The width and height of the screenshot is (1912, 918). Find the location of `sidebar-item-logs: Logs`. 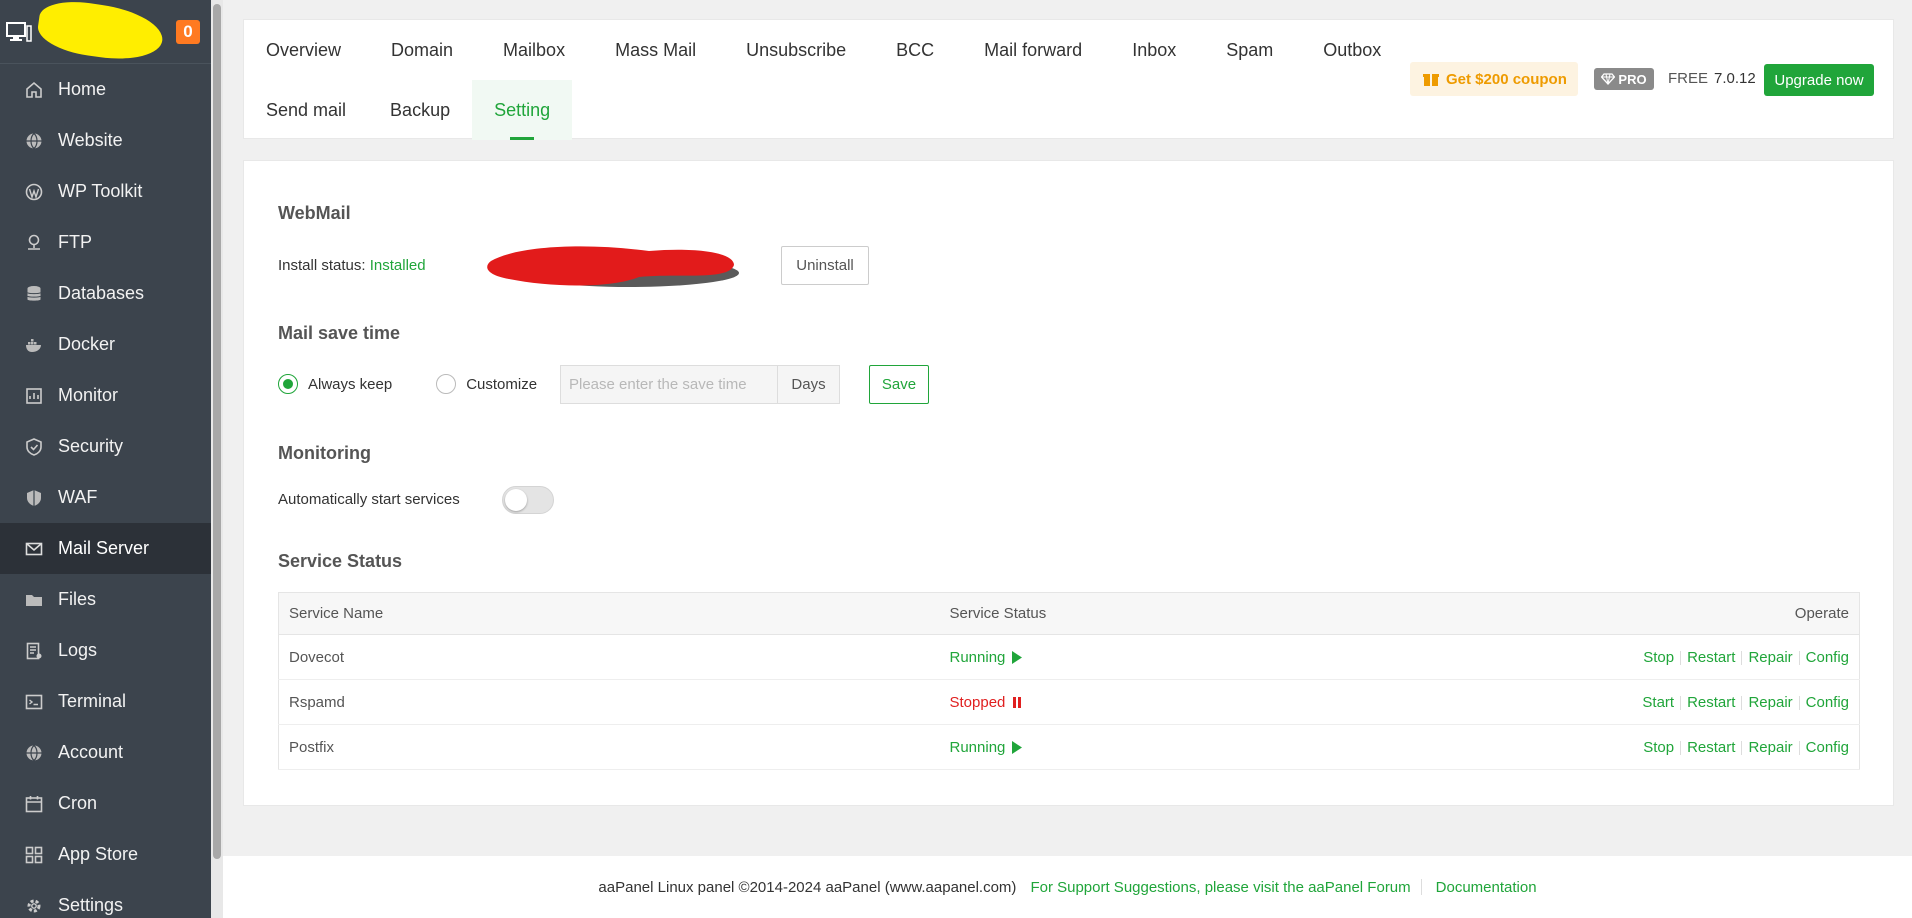

sidebar-item-logs: Logs is located at coordinates (105, 650).